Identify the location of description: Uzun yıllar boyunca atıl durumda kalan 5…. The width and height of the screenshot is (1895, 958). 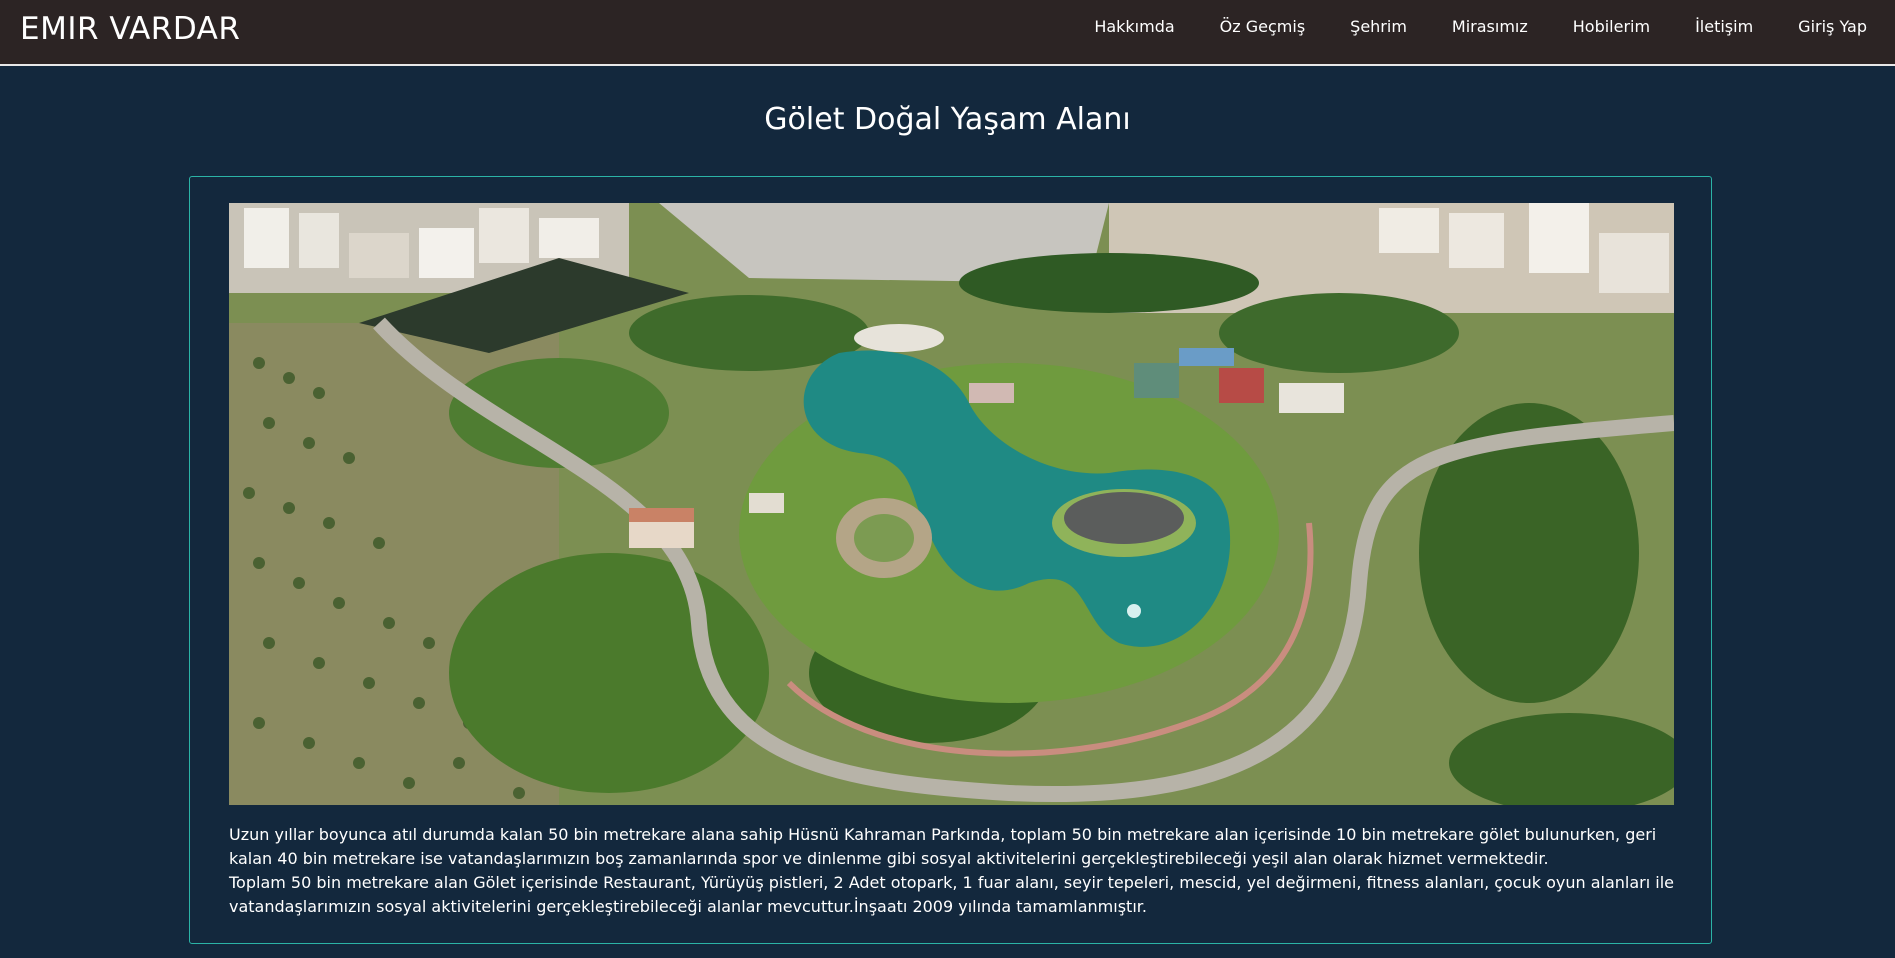
(954, 871).